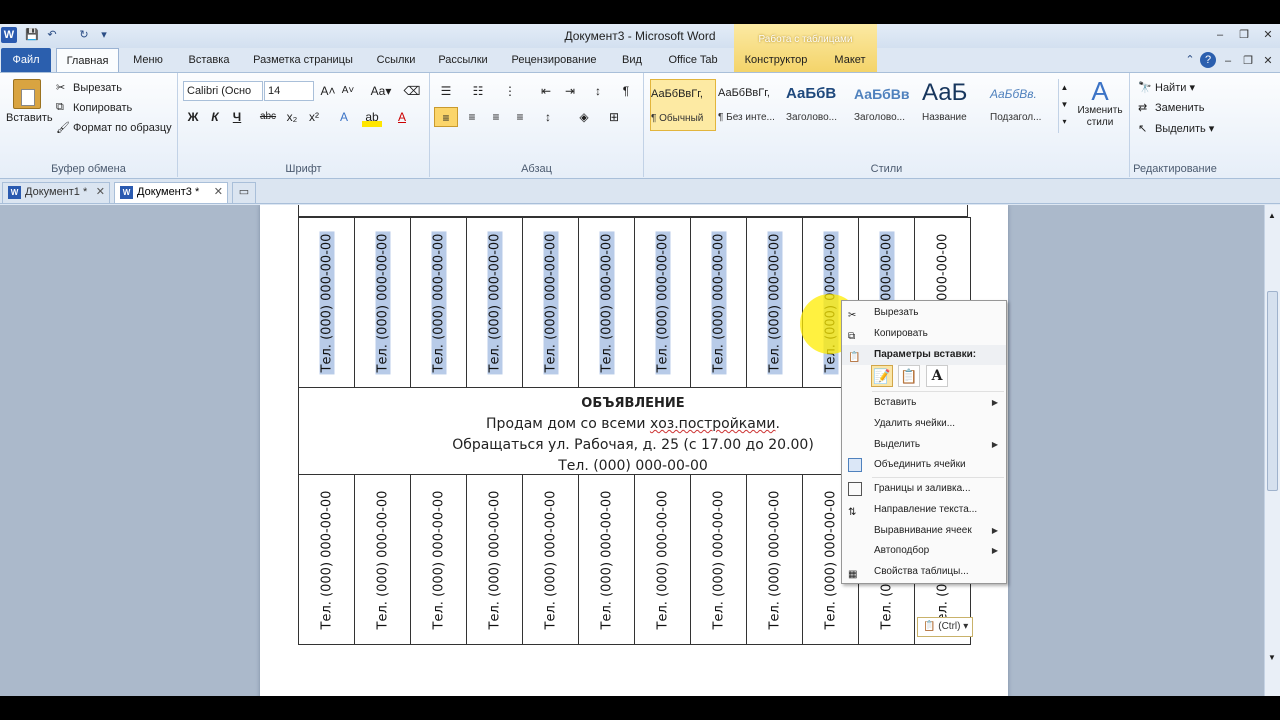 The image size is (1280, 720). Describe the element at coordinates (496, 117) in the screenshot. I see `align-right-icon: ≡` at that location.